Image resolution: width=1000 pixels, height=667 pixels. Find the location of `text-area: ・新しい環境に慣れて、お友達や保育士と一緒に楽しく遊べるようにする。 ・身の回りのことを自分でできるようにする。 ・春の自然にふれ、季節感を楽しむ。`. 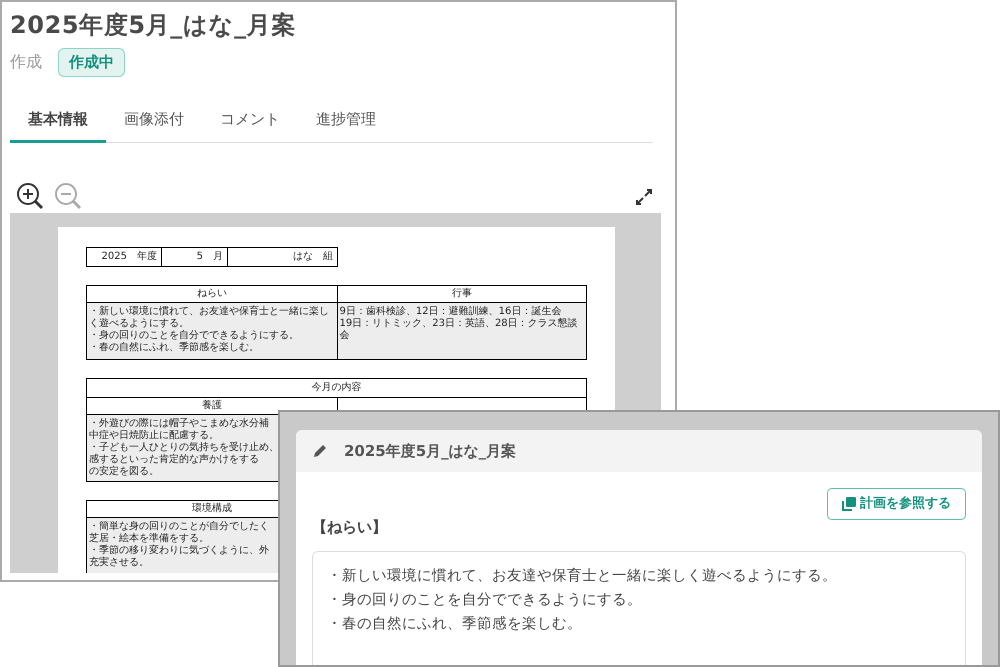

text-area: ・新しい環境に慣れて、お友達や保育士と一緒に楽しく遊べるようにする。 ・身の回りのことを自分でできるようにする。 ・春の自然にふれ、季節感を楽しむ。 is located at coordinates (639, 607).